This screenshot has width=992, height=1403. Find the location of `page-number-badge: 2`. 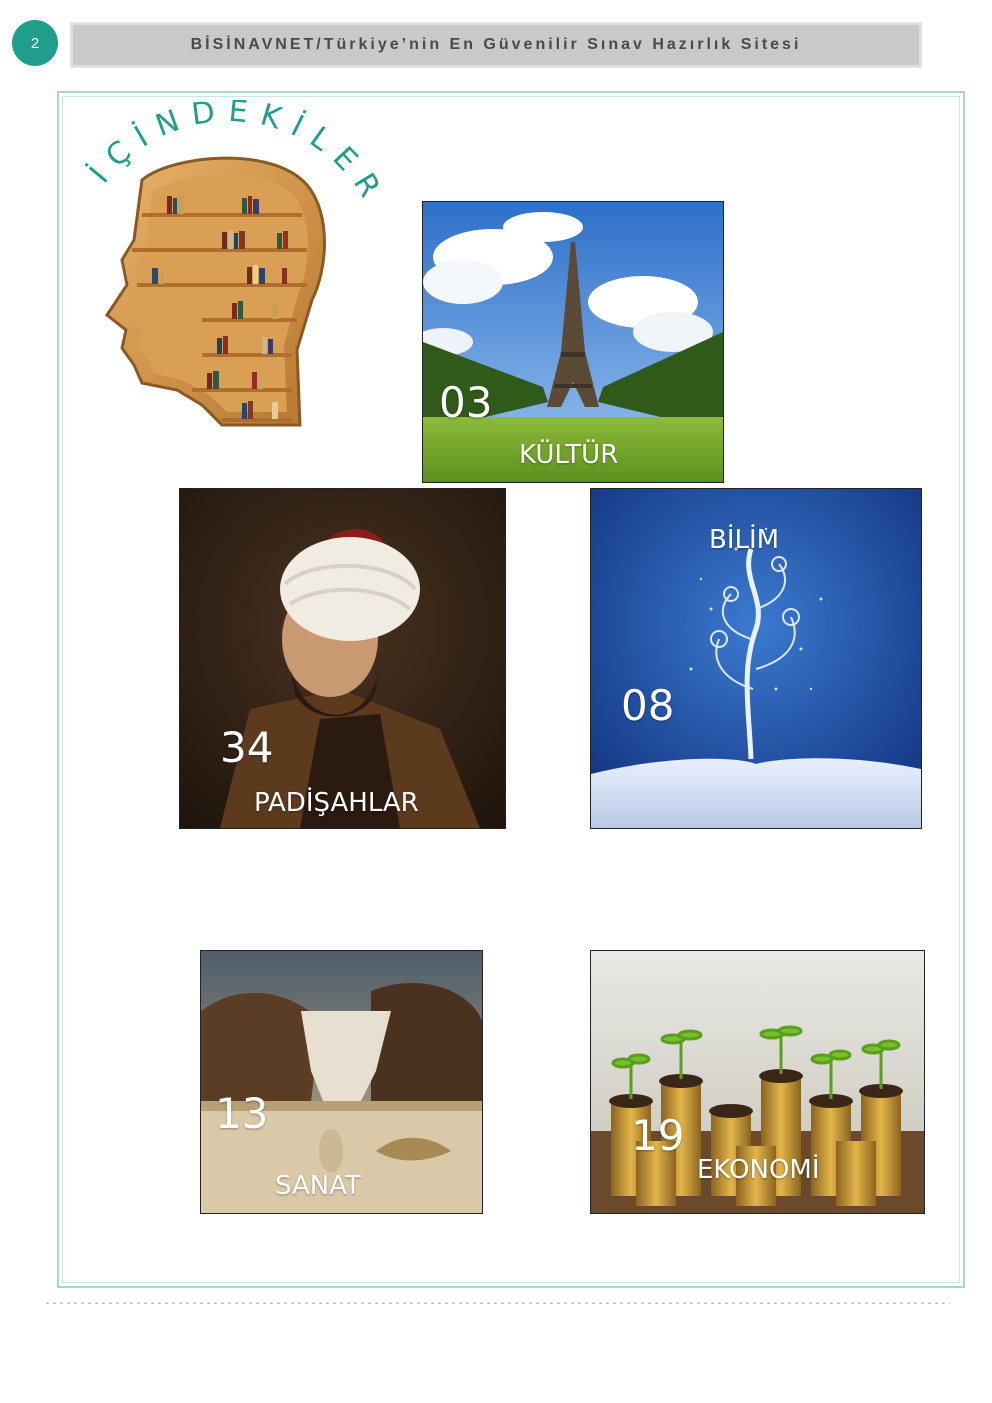

page-number-badge: 2 is located at coordinates (35, 43).